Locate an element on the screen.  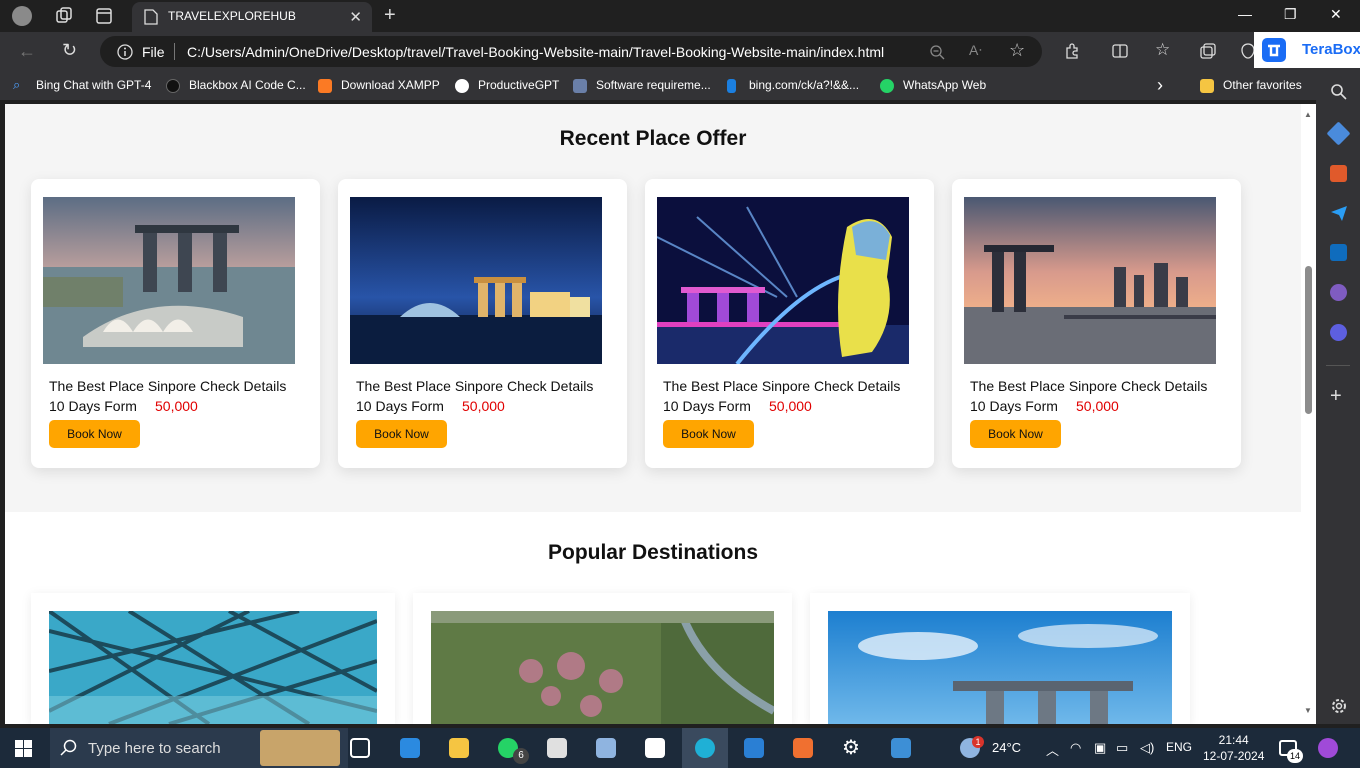
sidebar-divider is located at coordinates (1338, 365).